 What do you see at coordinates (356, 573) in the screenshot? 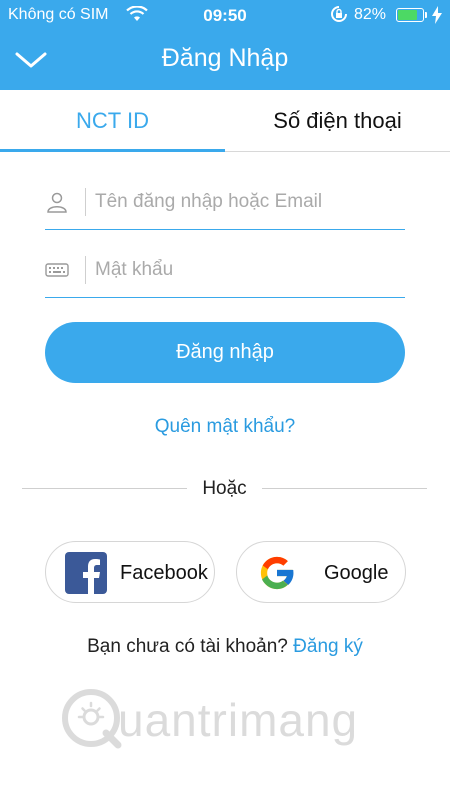
I see `google-label: Google` at bounding box center [356, 573].